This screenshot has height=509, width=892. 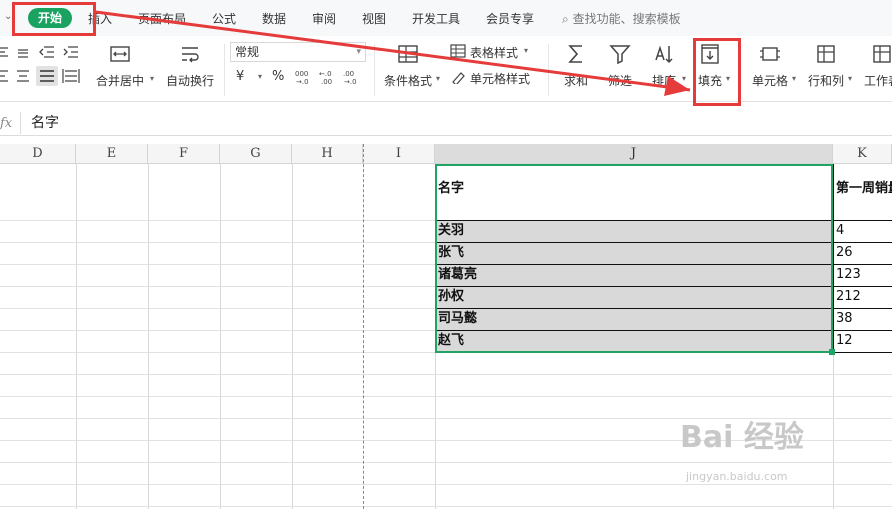 What do you see at coordinates (363, 326) in the screenshot?
I see `page-break-line` at bounding box center [363, 326].